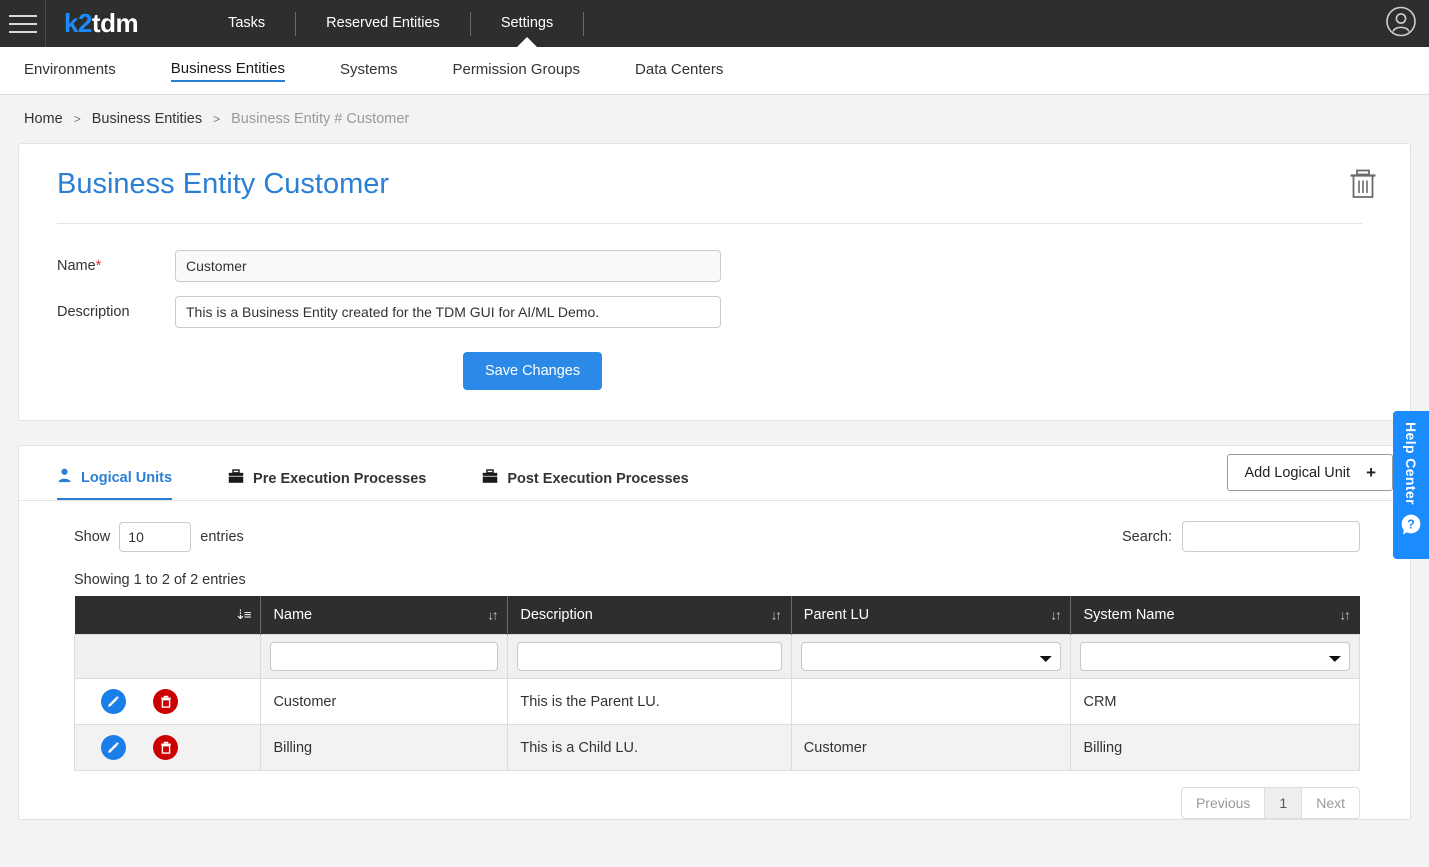  Describe the element at coordinates (584, 23) in the screenshot. I see `nav-divider` at that location.